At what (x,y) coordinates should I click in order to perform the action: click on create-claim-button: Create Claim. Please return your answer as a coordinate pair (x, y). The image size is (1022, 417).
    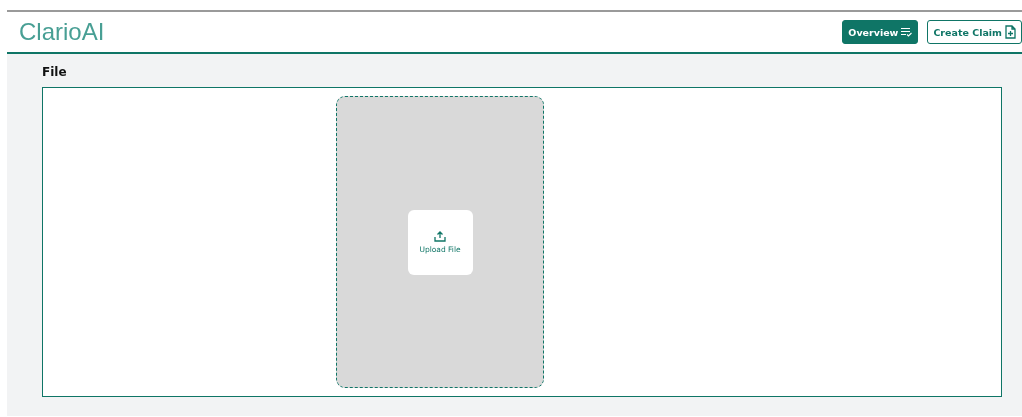
    Looking at the image, I should click on (974, 32).